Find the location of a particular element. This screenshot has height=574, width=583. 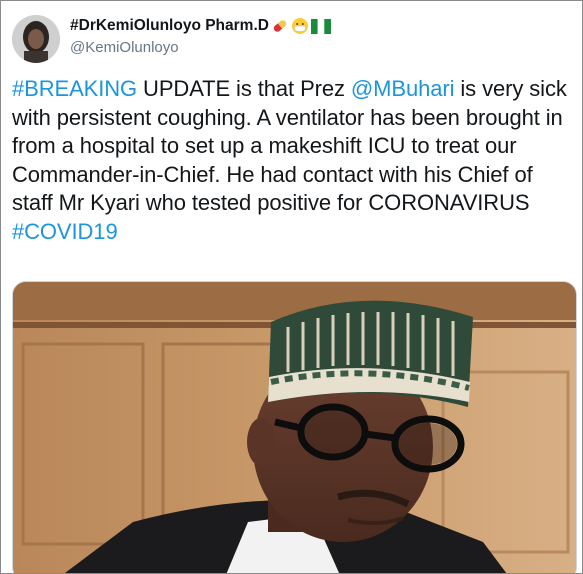

author-handle: @KemiOlunloyo is located at coordinates (200, 47).